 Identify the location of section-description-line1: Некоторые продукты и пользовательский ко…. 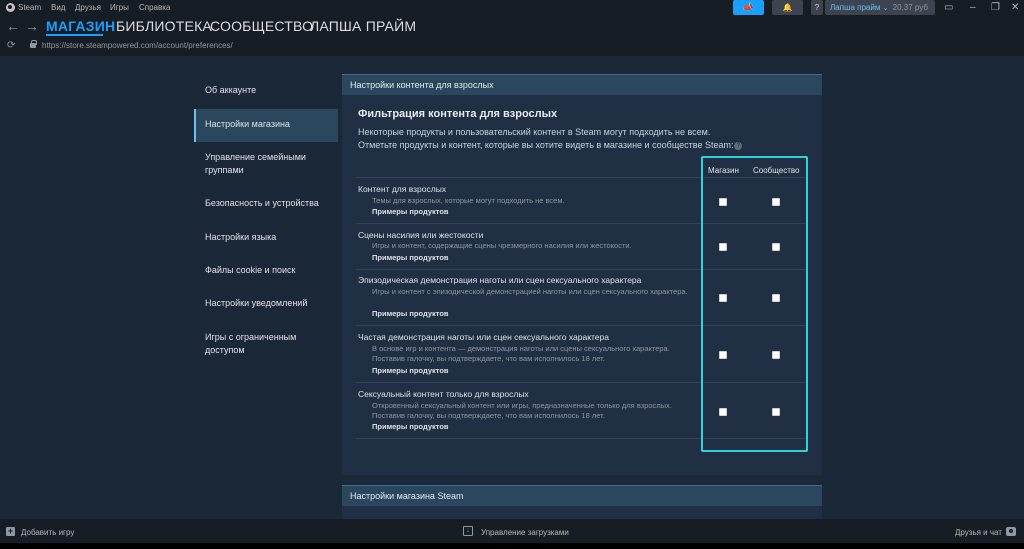
(534, 132).